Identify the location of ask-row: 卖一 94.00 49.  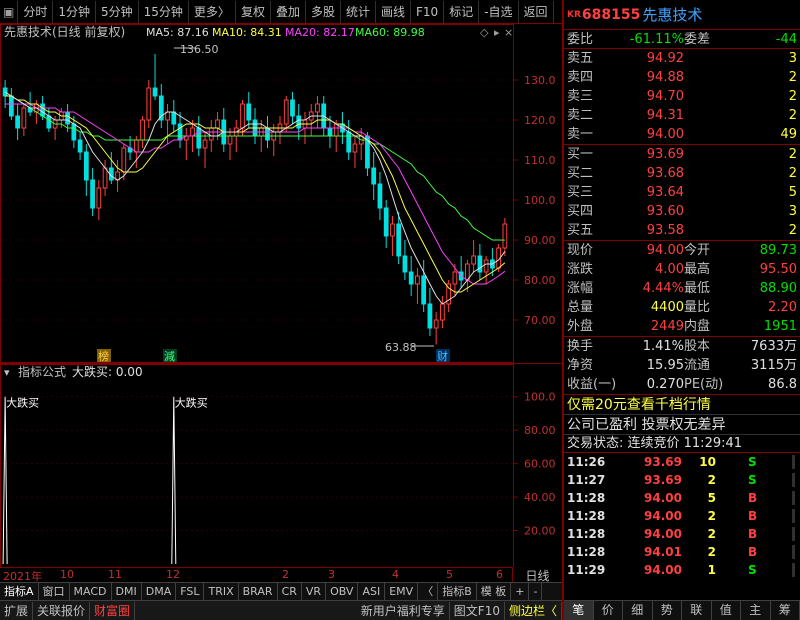
(682, 134).